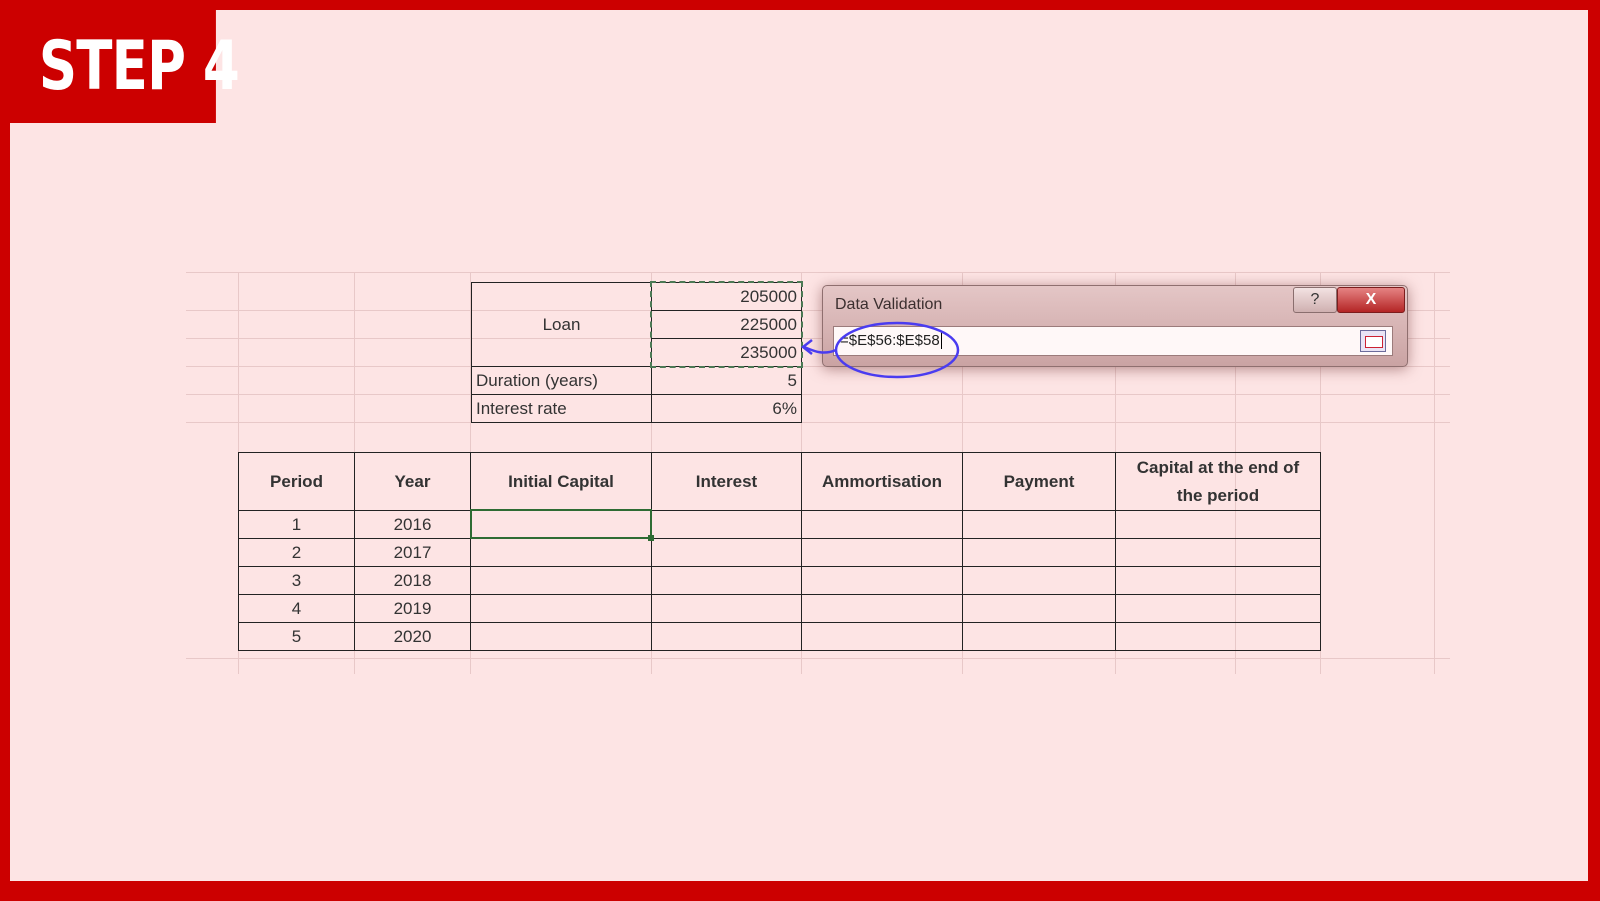 This screenshot has width=1600, height=901. I want to click on year-cell: 2017, so click(412, 552).